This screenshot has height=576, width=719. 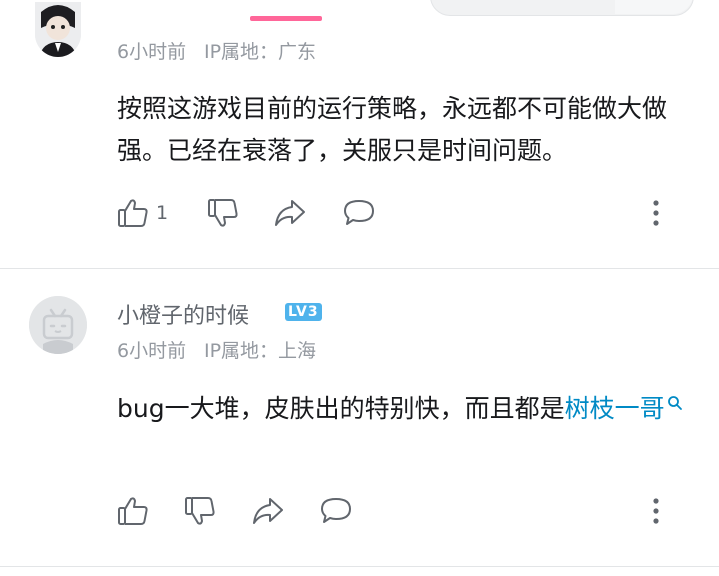 I want to click on top-strip, so click(x=359, y=11).